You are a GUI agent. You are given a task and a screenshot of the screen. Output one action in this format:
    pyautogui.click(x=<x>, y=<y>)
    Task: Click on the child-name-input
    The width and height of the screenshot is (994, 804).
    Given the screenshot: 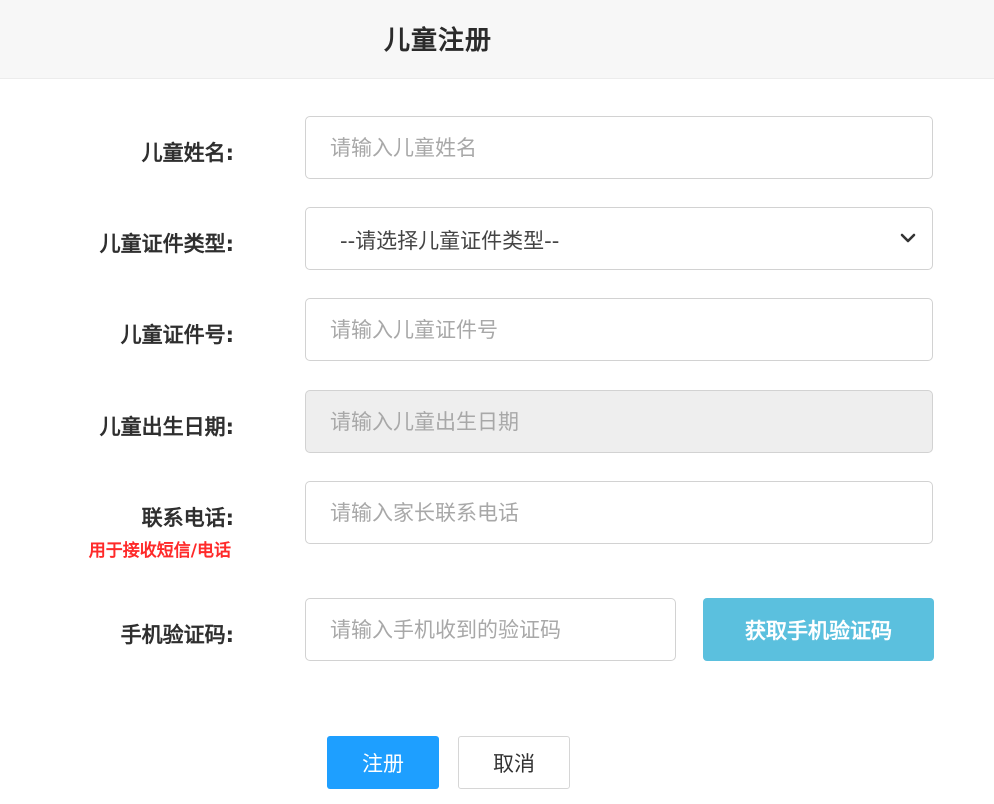 What is the action you would take?
    pyautogui.click(x=619, y=147)
    